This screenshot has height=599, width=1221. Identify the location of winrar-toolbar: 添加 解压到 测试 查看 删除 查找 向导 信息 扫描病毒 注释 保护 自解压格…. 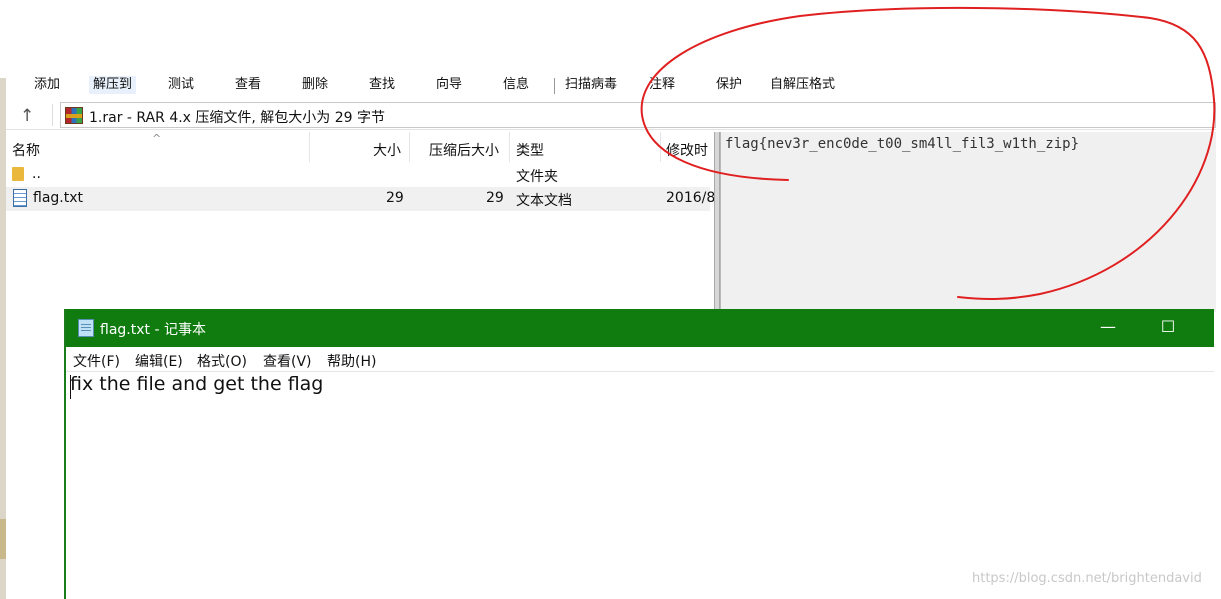
(611, 85).